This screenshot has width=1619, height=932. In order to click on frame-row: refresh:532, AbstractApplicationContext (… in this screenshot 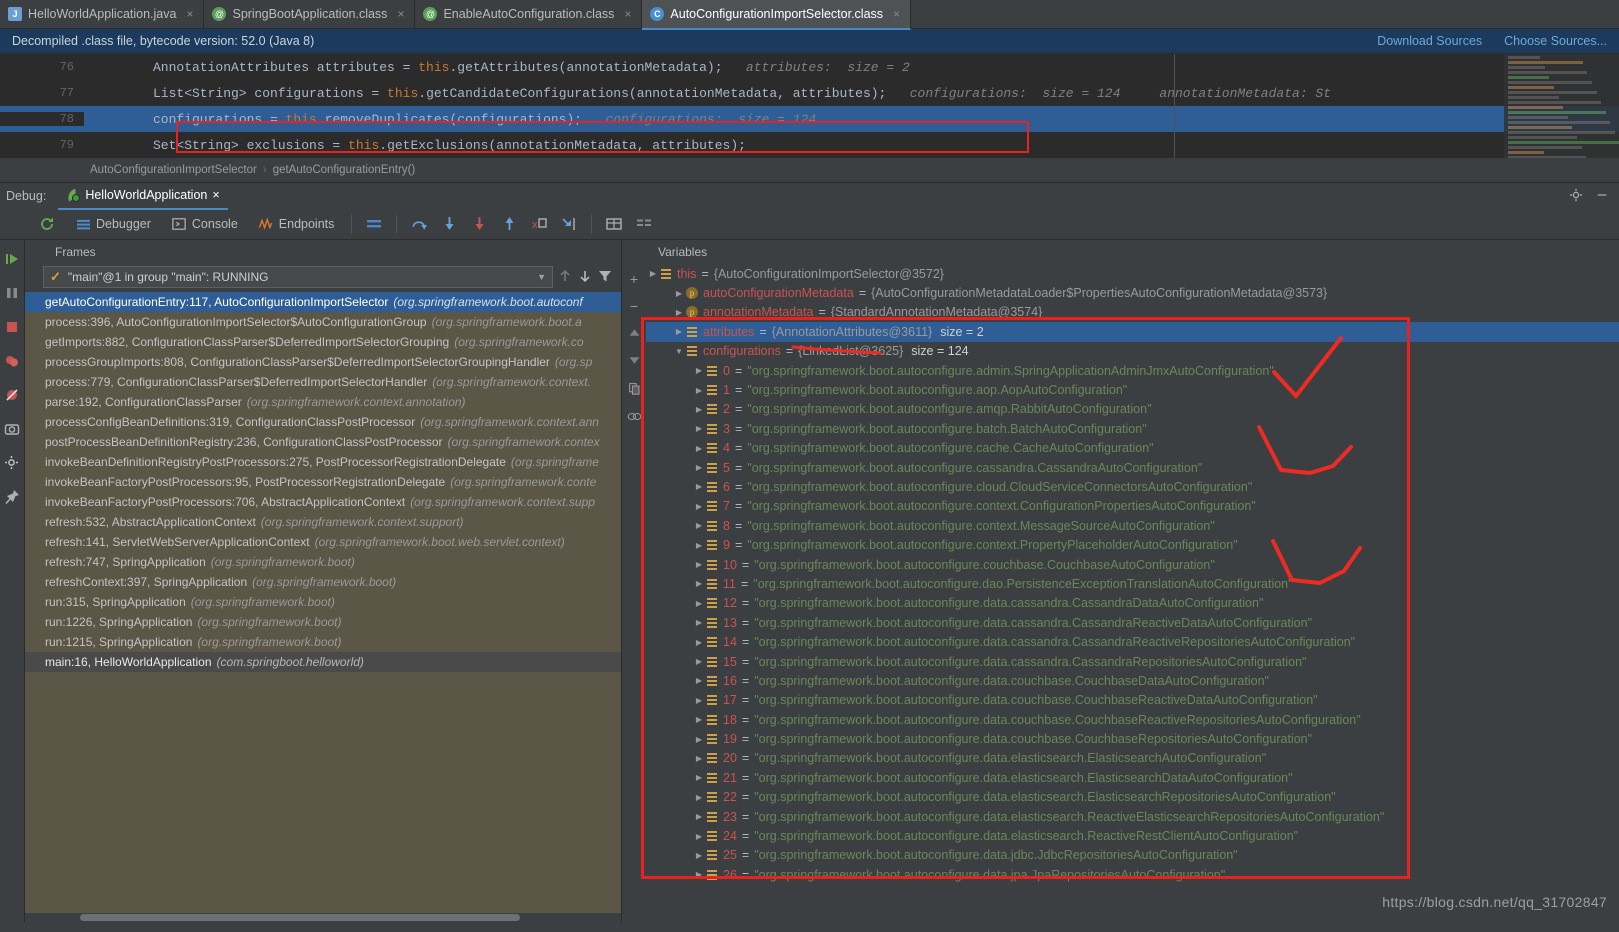, I will do `click(323, 522)`.